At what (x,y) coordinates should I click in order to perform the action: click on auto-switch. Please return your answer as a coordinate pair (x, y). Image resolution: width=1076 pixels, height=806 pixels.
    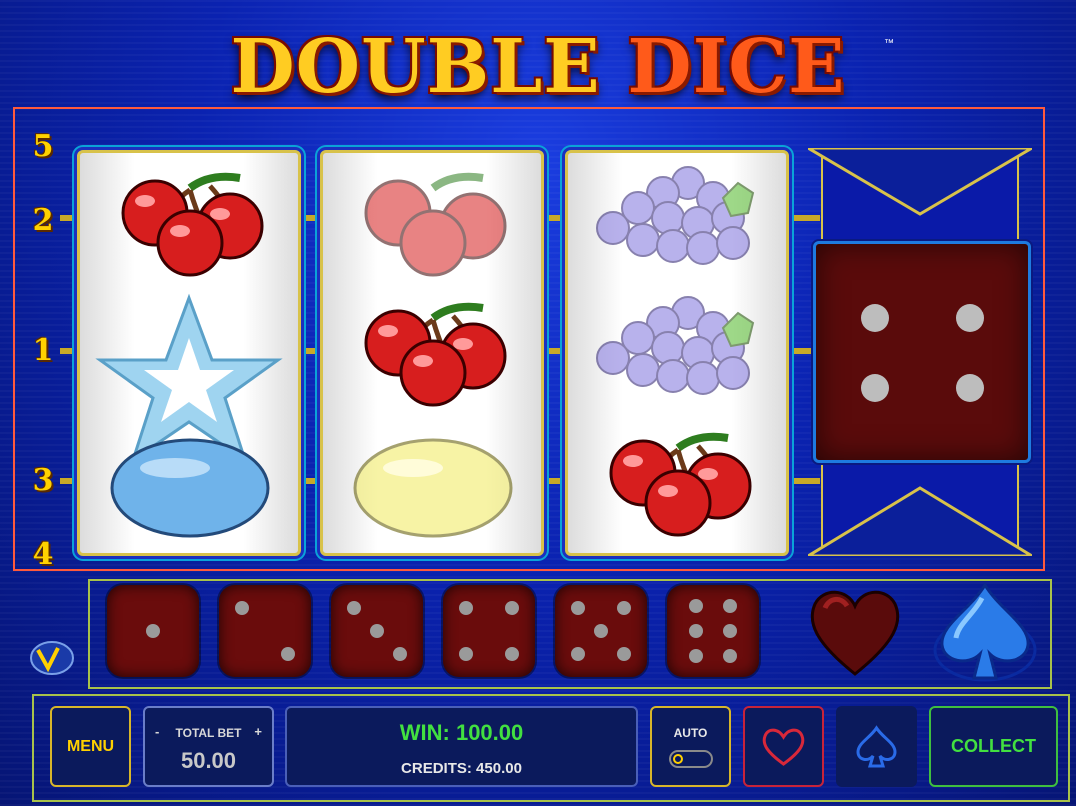
    Looking at the image, I should click on (691, 759).